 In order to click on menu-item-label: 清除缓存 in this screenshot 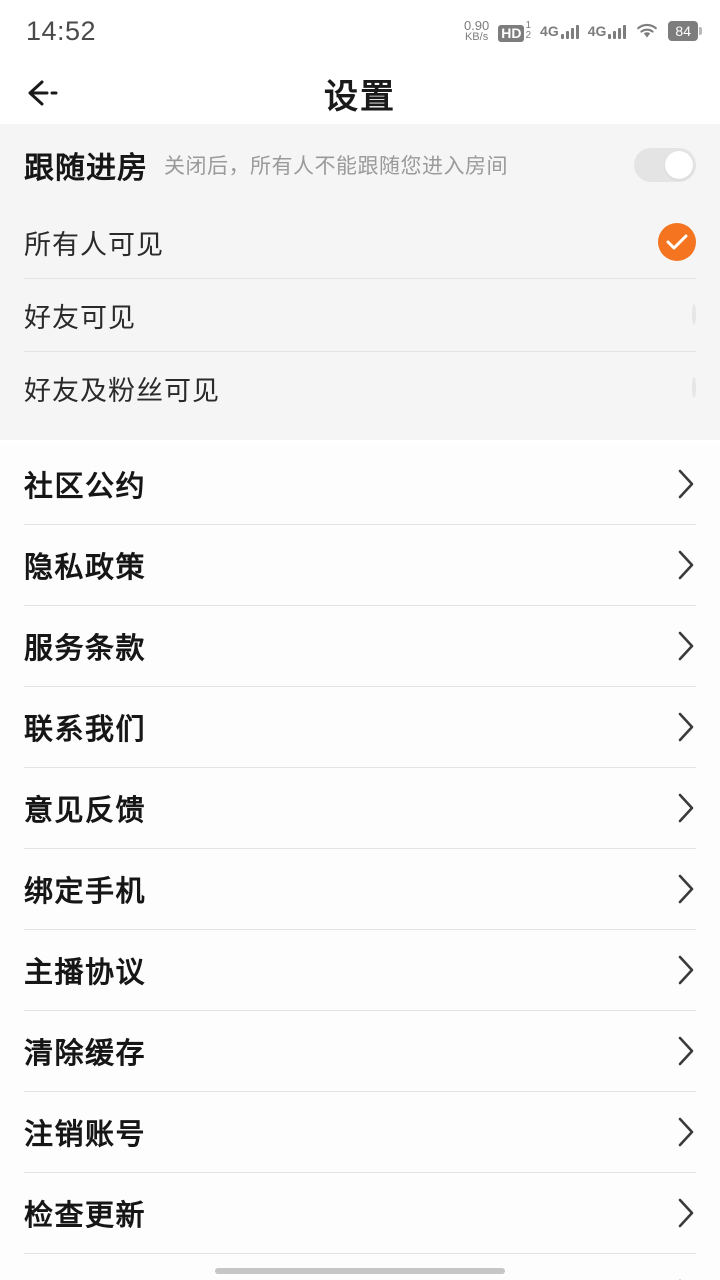, I will do `click(85, 1054)`.